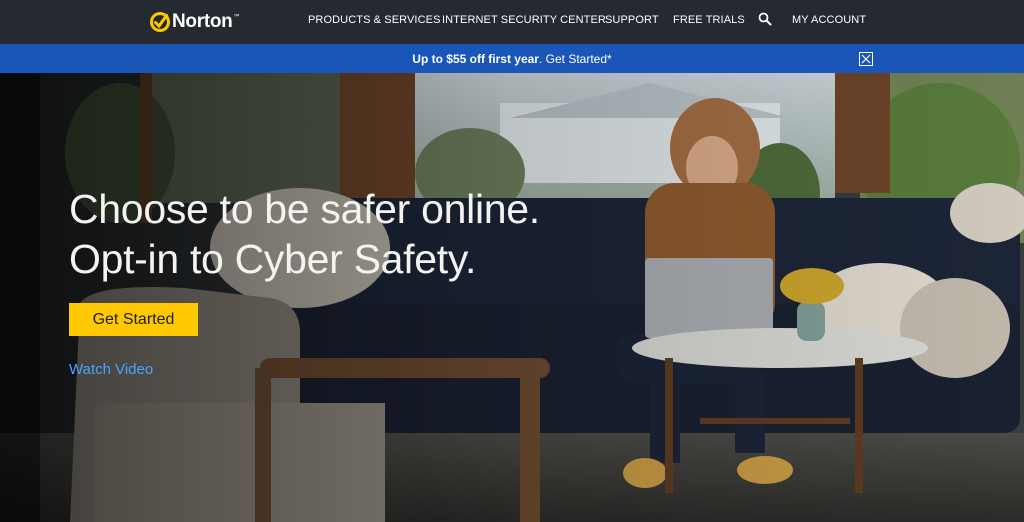  What do you see at coordinates (202, 21) in the screenshot?
I see `brand-name: Norton` at bounding box center [202, 21].